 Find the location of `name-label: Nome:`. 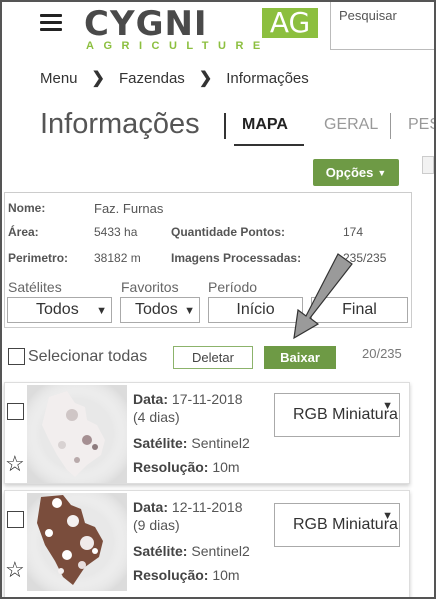

name-label: Nome: is located at coordinates (27, 208).